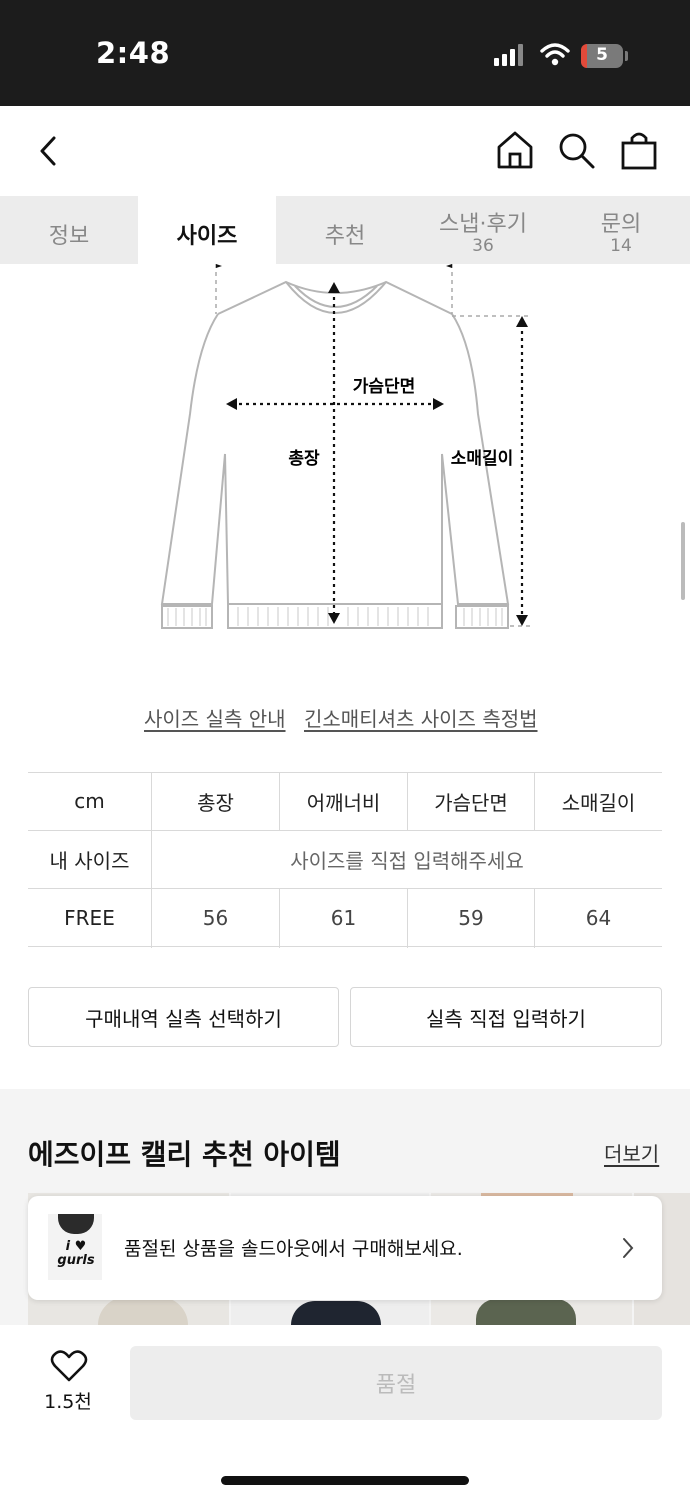 Image resolution: width=690 pixels, height=1500 pixels. What do you see at coordinates (133, 53) in the screenshot?
I see `status-time: 2:48` at bounding box center [133, 53].